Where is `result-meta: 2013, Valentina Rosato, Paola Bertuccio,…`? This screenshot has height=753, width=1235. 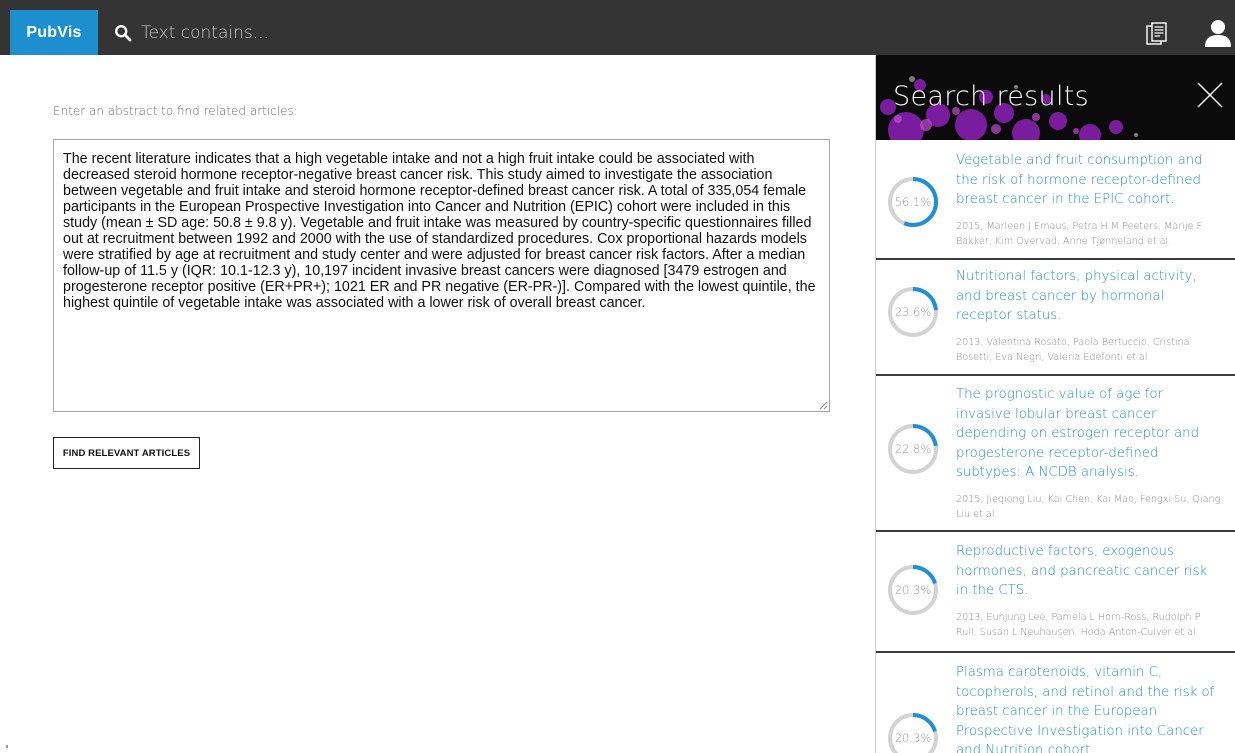 result-meta: 2013, Valentina Rosato, Paola Bertuccio,… is located at coordinates (1073, 350).